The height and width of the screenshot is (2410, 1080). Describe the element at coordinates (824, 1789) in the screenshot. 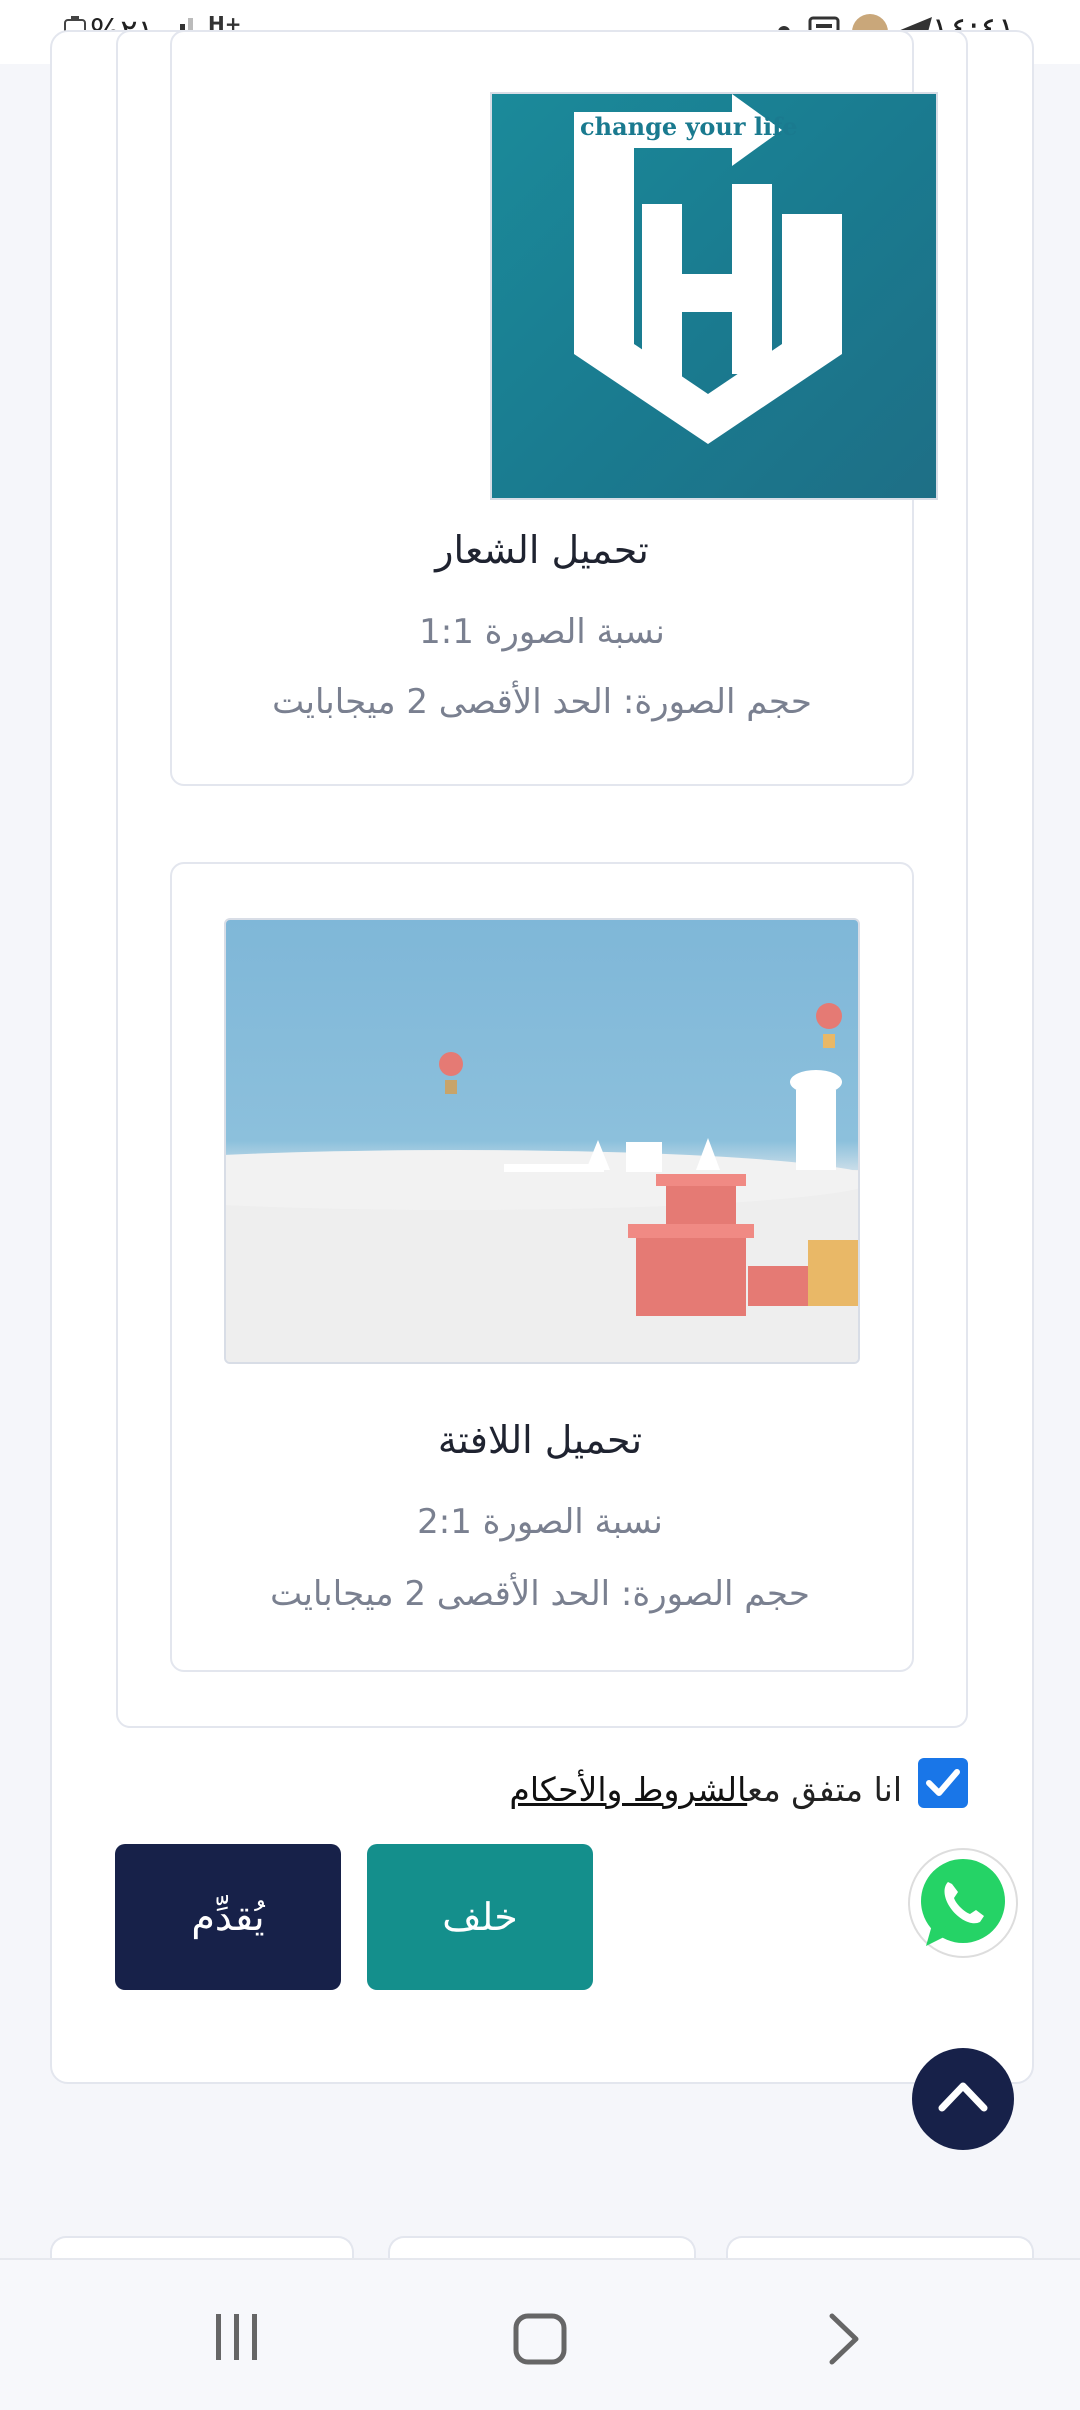

I see `terms-prefix: انا متفق مع` at that location.